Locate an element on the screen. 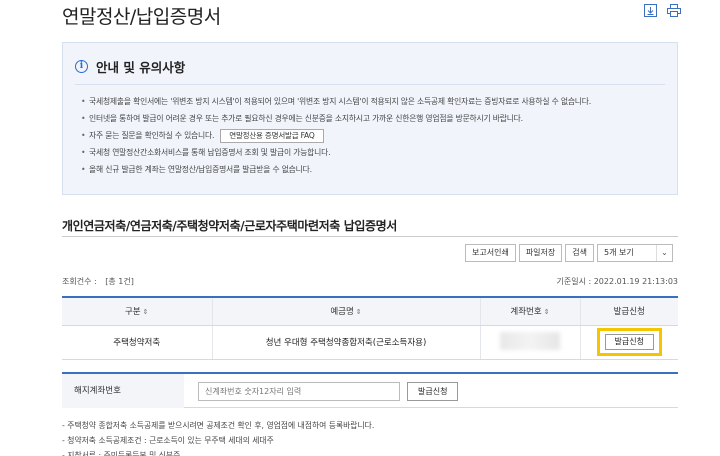  highlight-box: 발급신청 is located at coordinates (629, 342).